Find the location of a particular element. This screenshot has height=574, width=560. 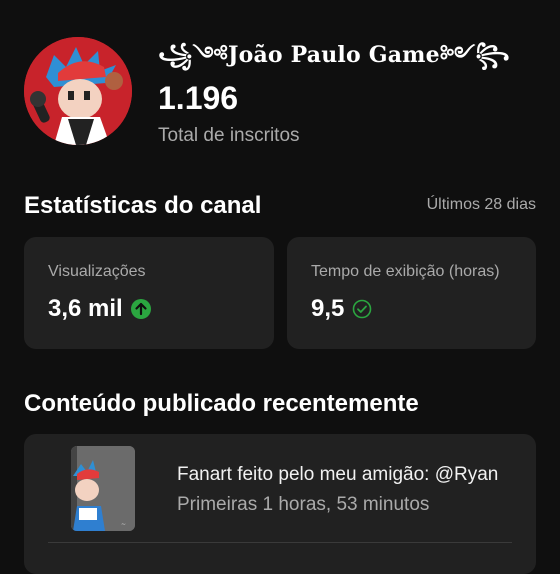

arrow-up-icon is located at coordinates (140, 309).